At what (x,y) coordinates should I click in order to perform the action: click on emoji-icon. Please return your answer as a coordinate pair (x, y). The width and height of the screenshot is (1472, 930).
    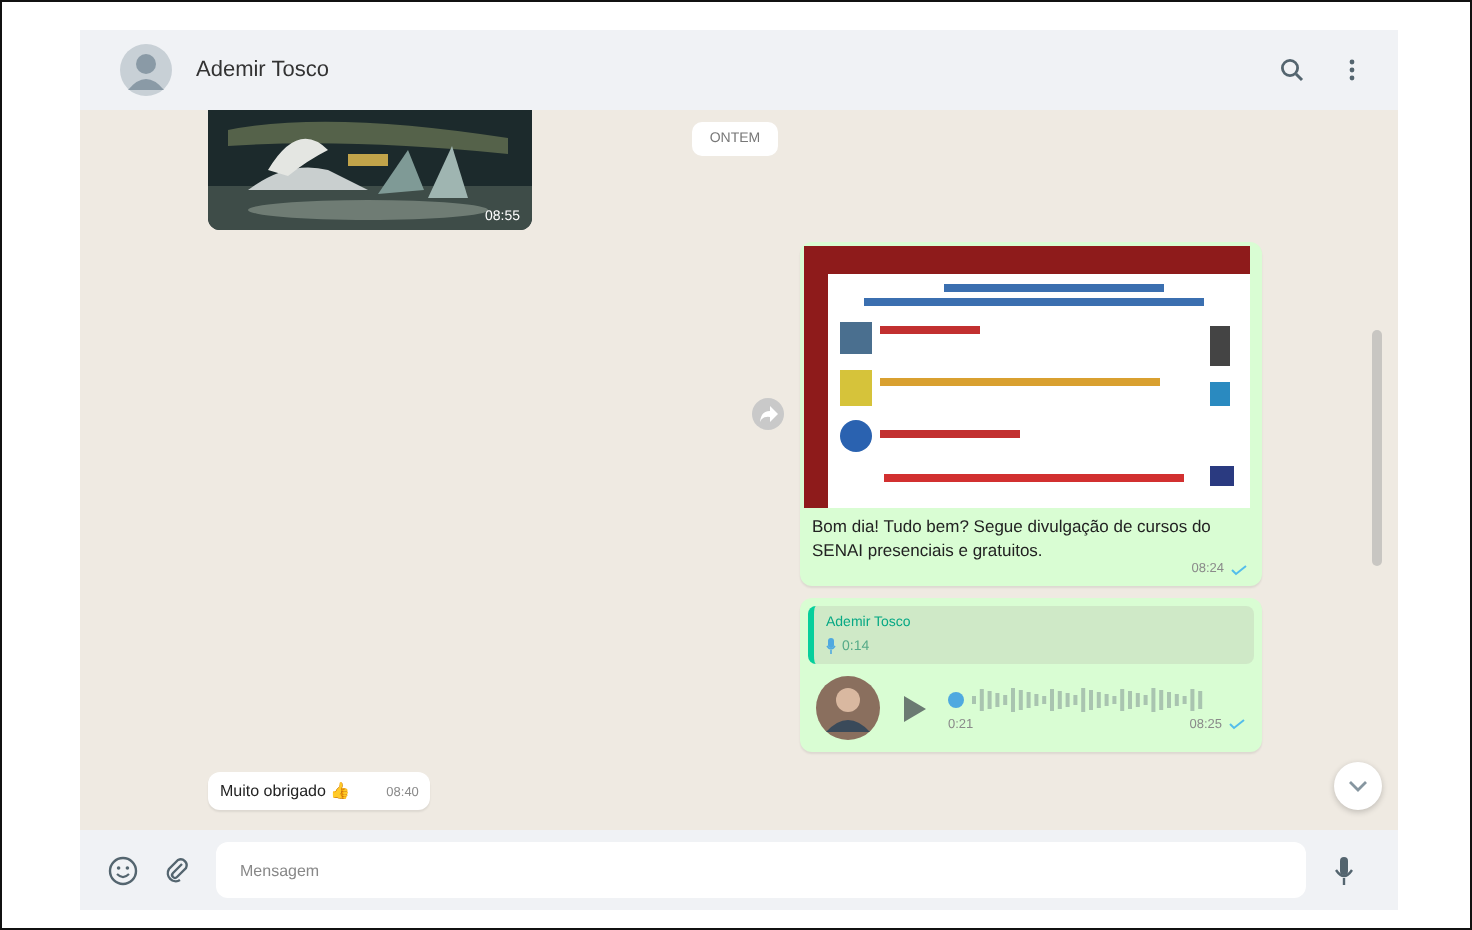
    Looking at the image, I should click on (122, 870).